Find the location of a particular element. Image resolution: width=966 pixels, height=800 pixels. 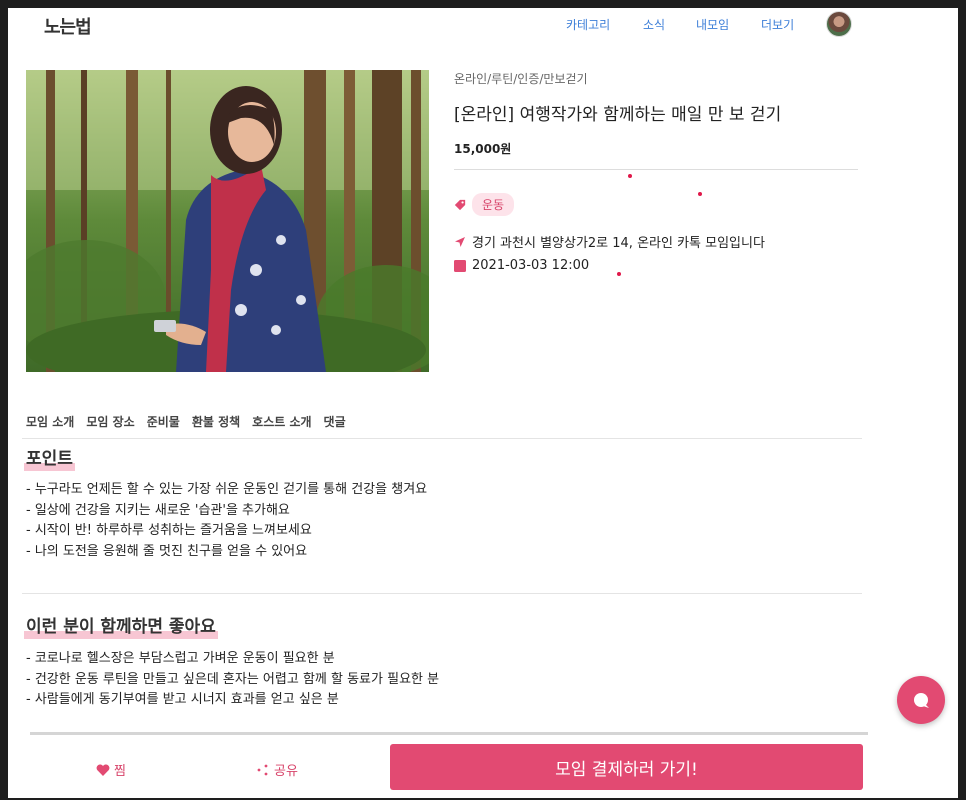

detail-tabs: 모임 소개 모임 장소 준비물 환불 정책 호스트 소개 댓글 is located at coordinates (192, 421).